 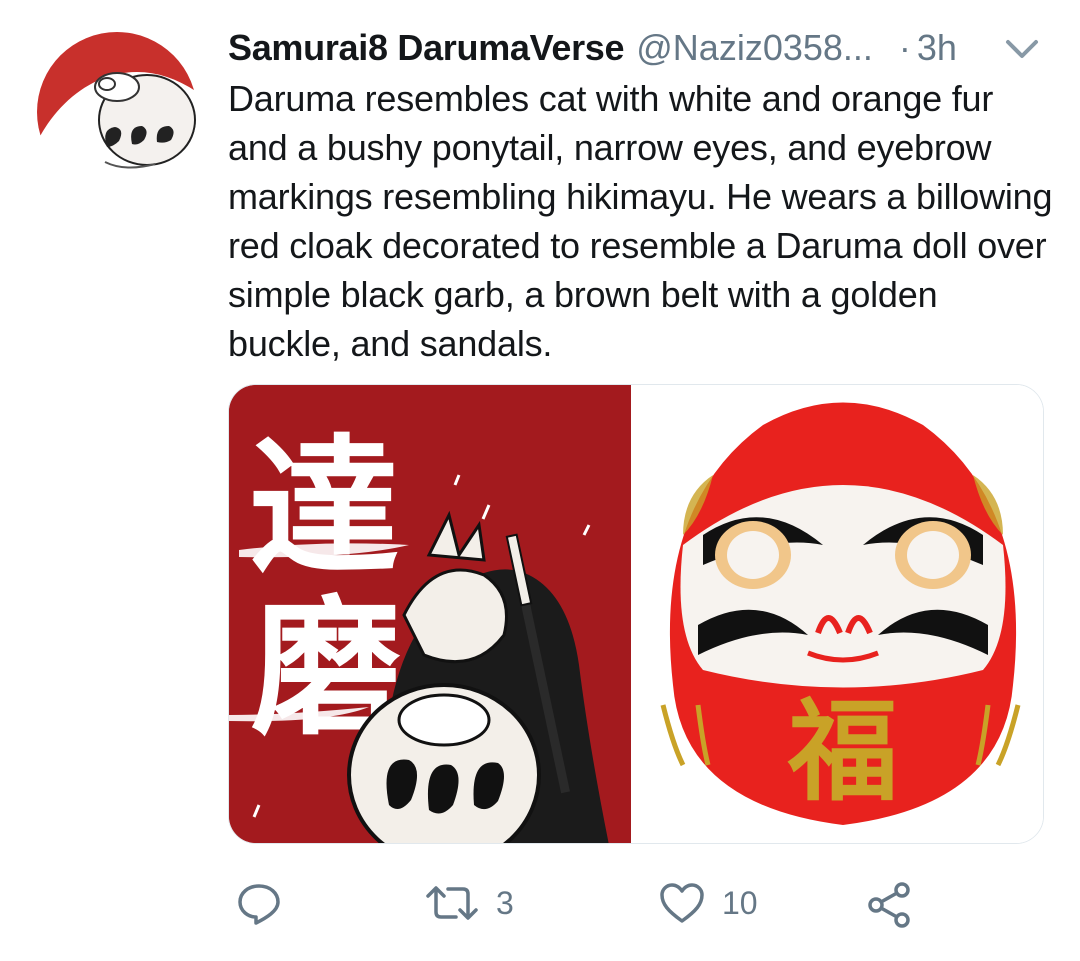 I want to click on gold-character: 福, so click(x=842, y=751).